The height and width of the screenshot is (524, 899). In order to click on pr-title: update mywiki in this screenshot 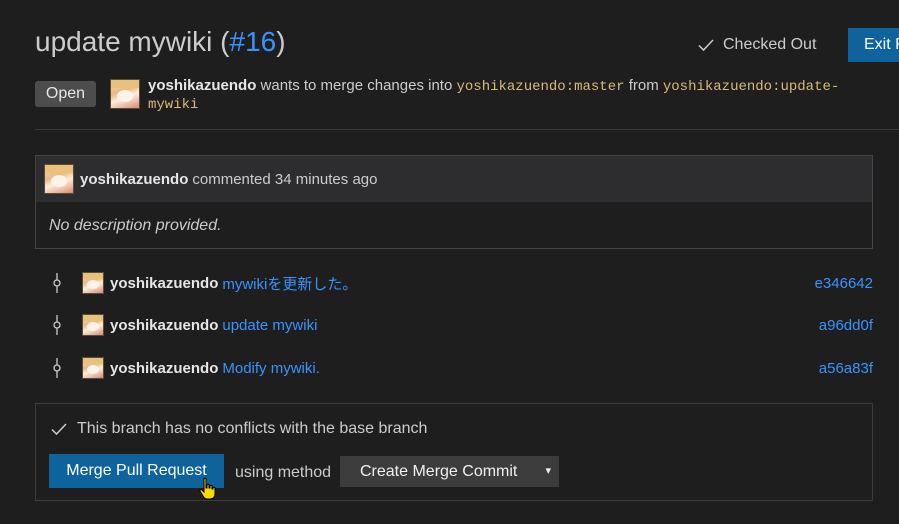, I will do `click(124, 41)`.